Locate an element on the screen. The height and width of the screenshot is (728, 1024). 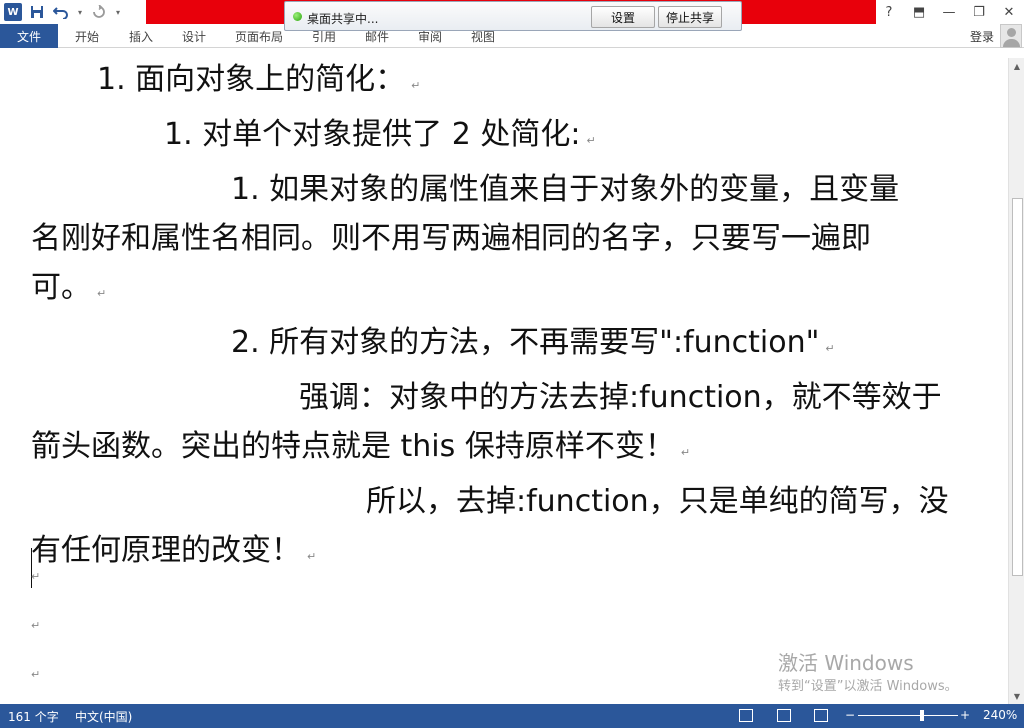
scroll-up-icon: ▲ is located at coordinates (1016, 66).